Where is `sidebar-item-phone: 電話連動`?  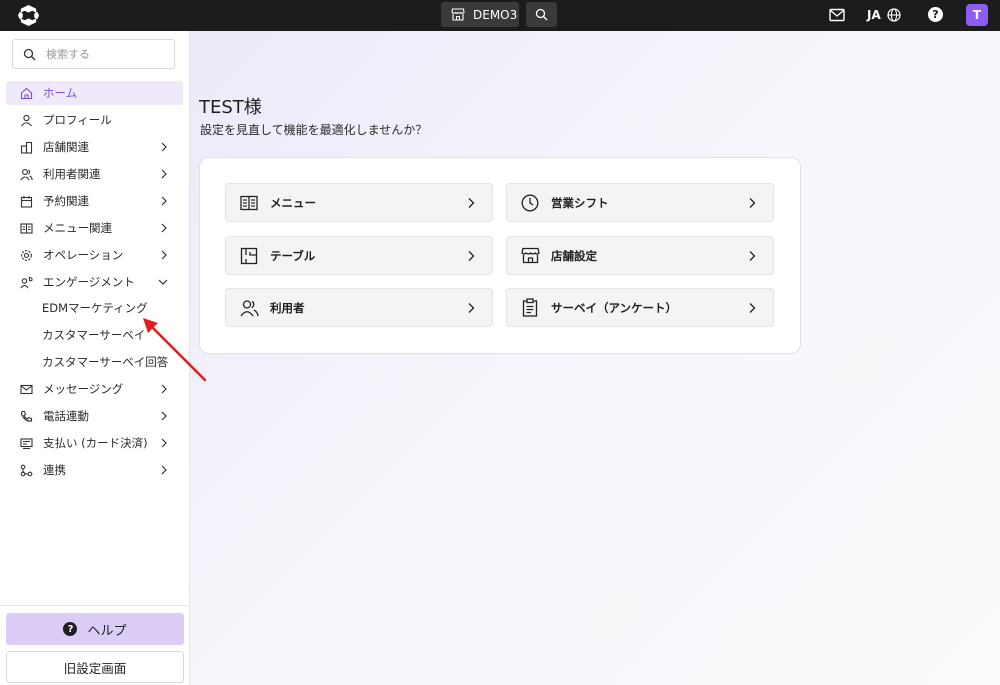
sidebar-item-phone: 電話連動 is located at coordinates (94, 416).